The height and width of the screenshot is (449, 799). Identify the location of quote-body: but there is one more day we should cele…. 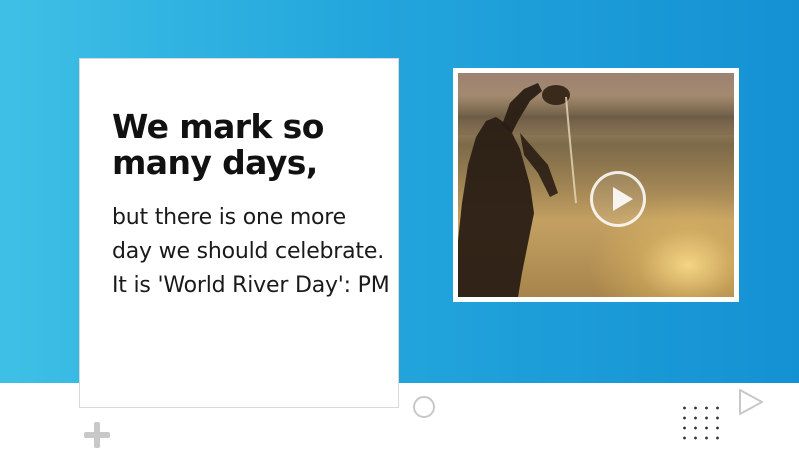
(251, 251).